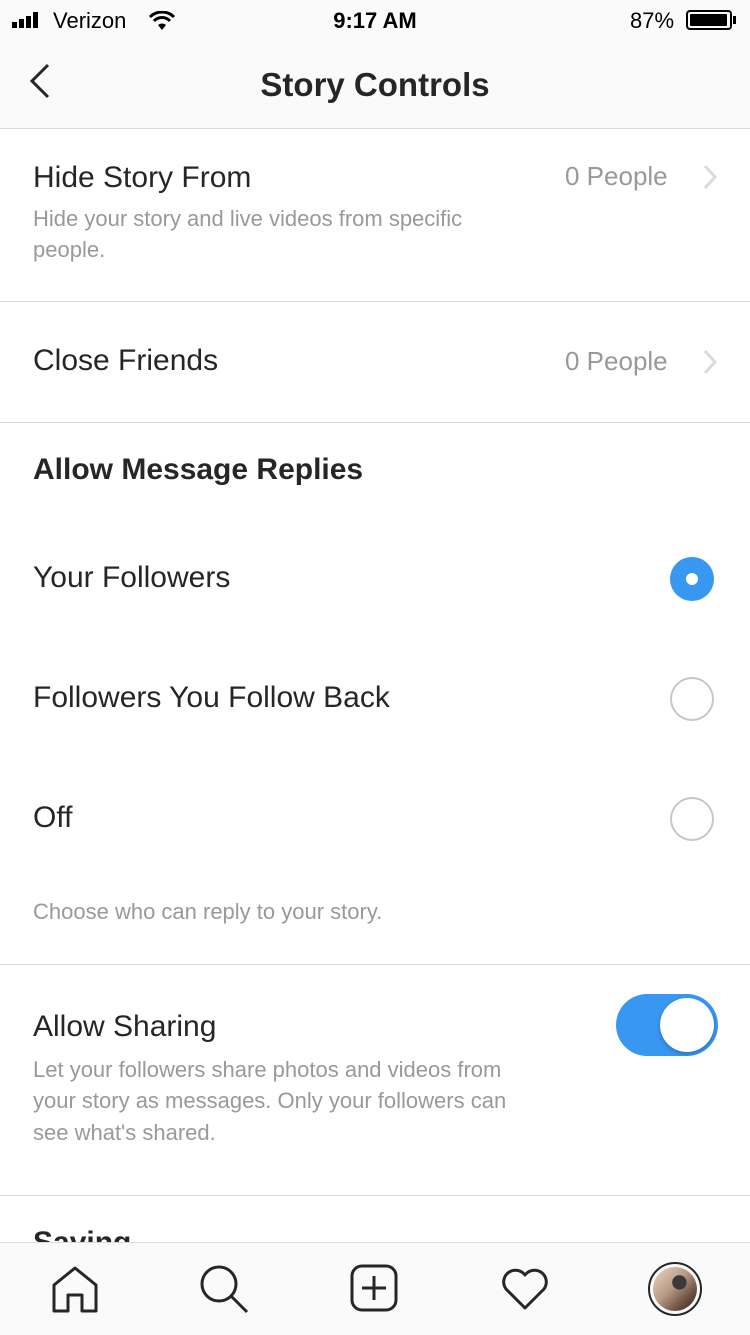  What do you see at coordinates (687, 1025) in the screenshot?
I see `toggle-knob` at bounding box center [687, 1025].